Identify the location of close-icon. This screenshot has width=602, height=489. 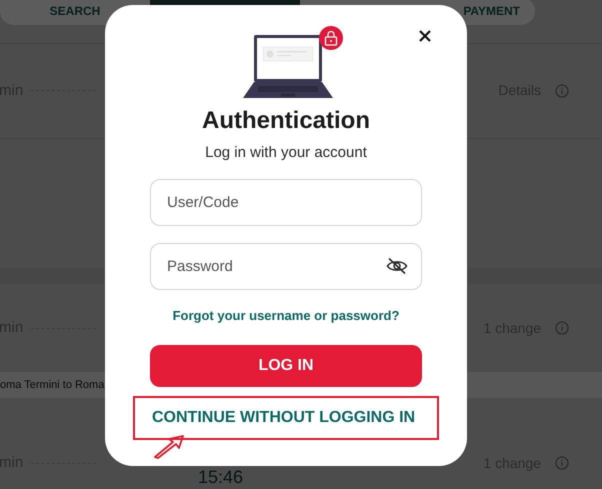
(425, 36).